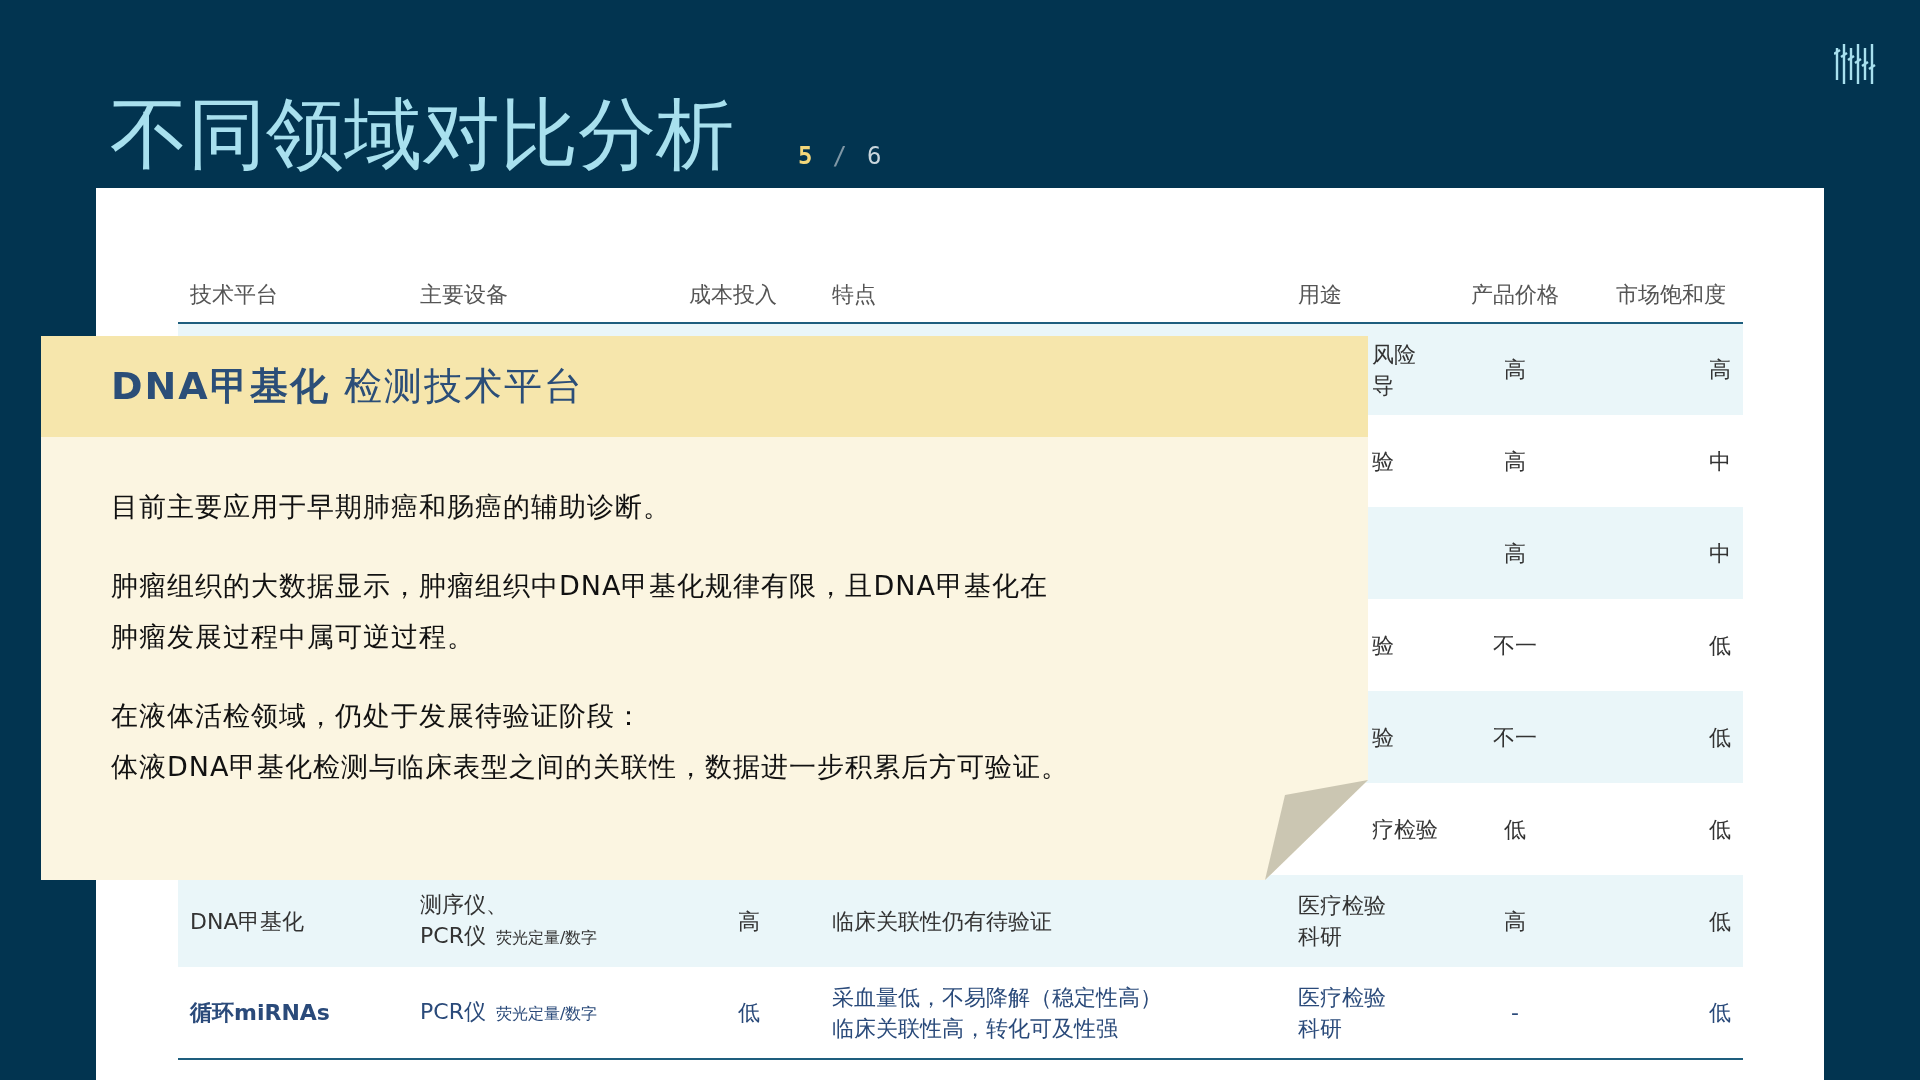 The width and height of the screenshot is (1920, 1080). Describe the element at coordinates (347, 386) in the screenshot. I see `popup-title: DNA甲基化 检测技术平台` at that location.